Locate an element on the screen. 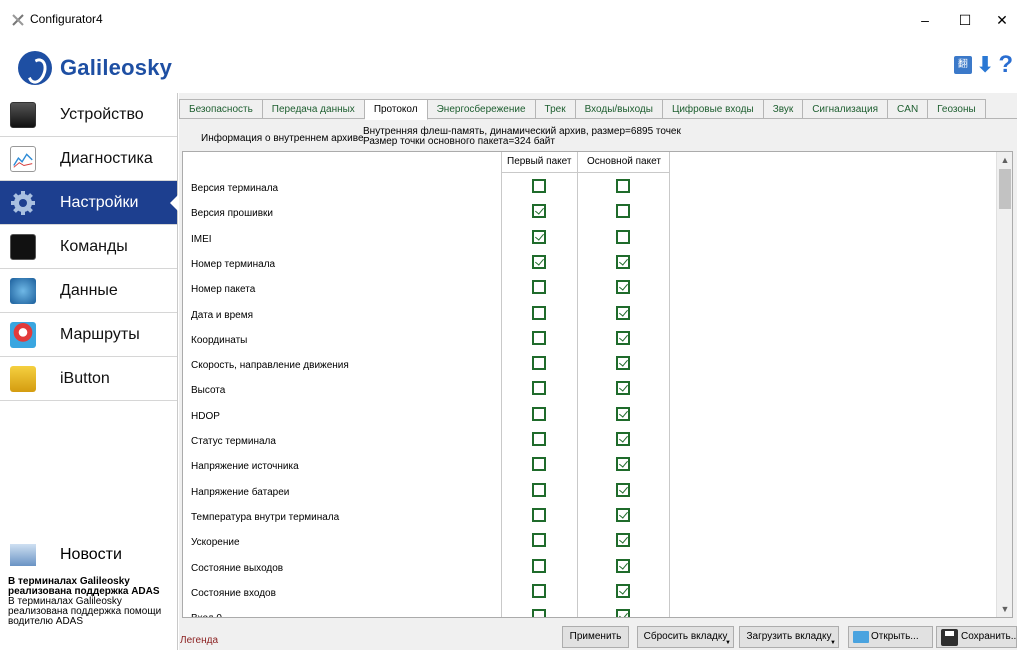 Image resolution: width=1017 pixels, height=650 pixels. title-bar: Configurator4 – ☐ ✕ is located at coordinates (508, 20).